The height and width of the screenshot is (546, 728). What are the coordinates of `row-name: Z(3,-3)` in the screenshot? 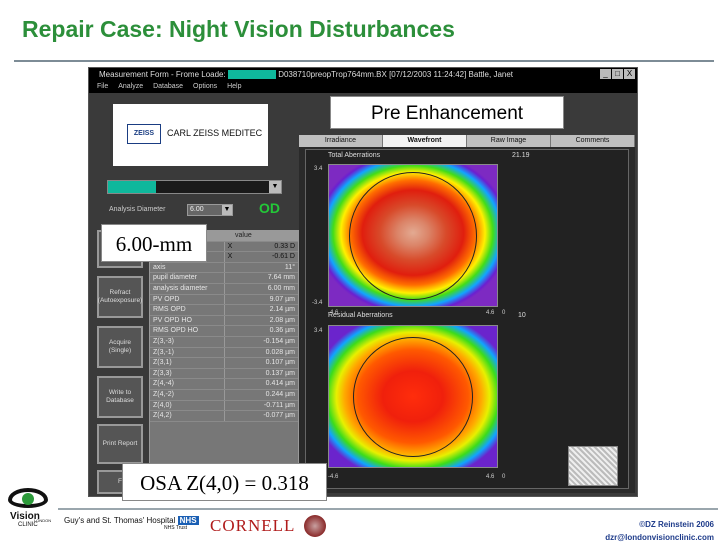 It's located at (187, 341).